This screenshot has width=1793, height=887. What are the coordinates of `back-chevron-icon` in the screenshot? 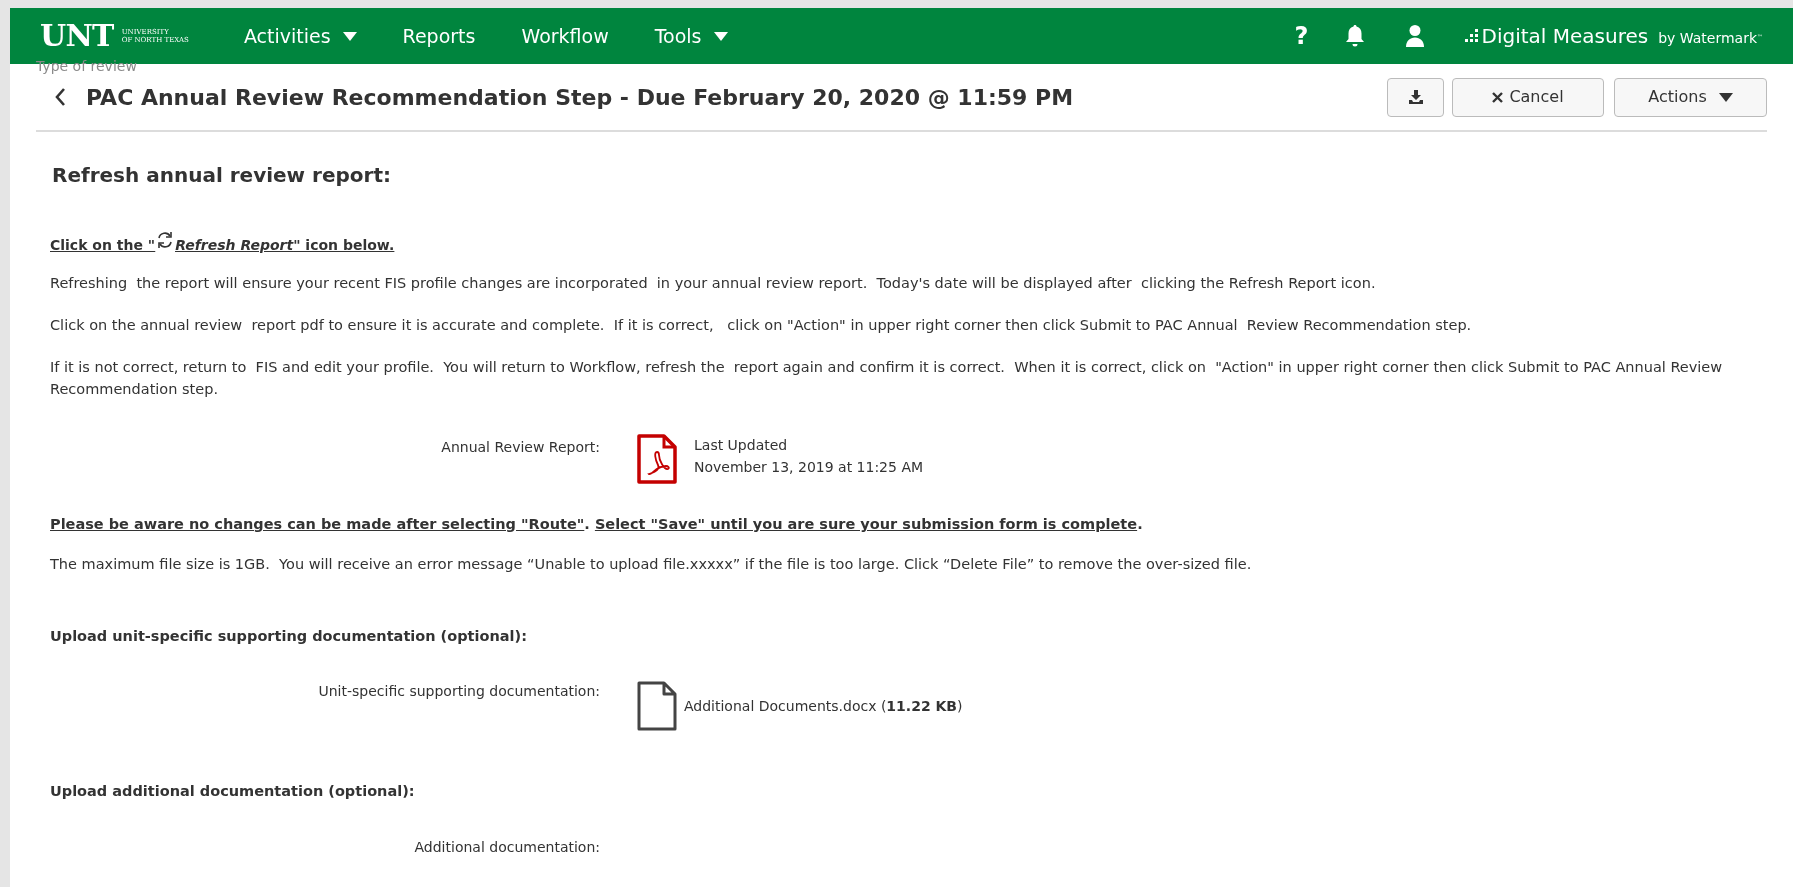 It's located at (60, 97).